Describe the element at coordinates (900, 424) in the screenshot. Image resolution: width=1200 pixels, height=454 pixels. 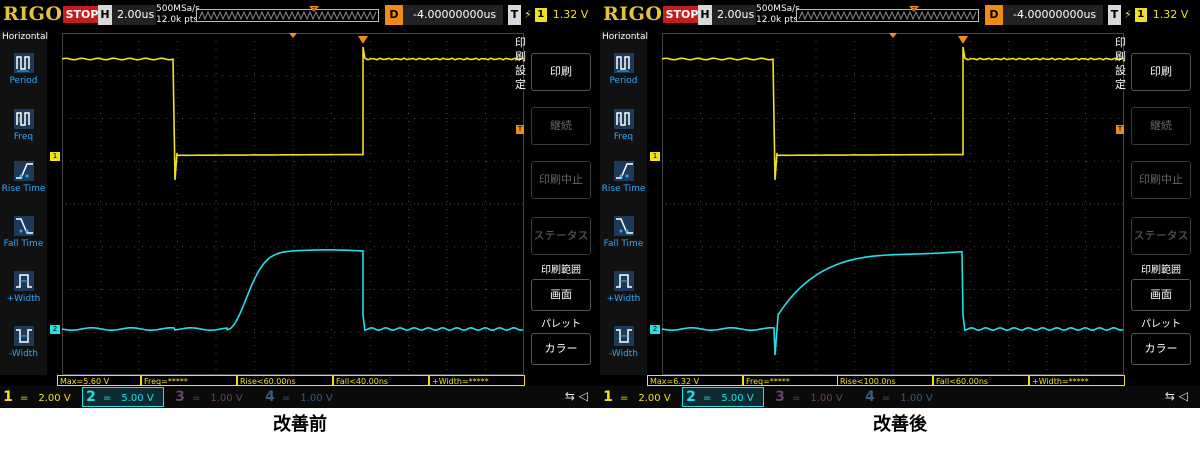
I see `caption-after: 改善後` at that location.